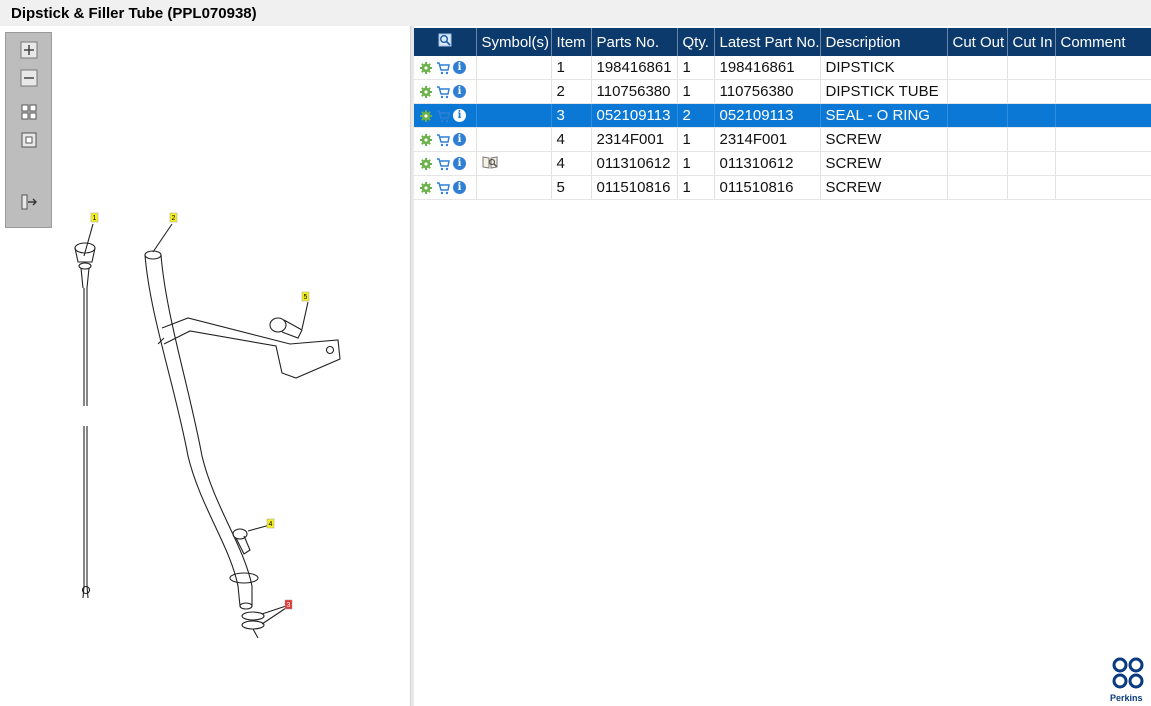  What do you see at coordinates (634, 42) in the screenshot?
I see `column-header-parts-no: Parts No.` at bounding box center [634, 42].